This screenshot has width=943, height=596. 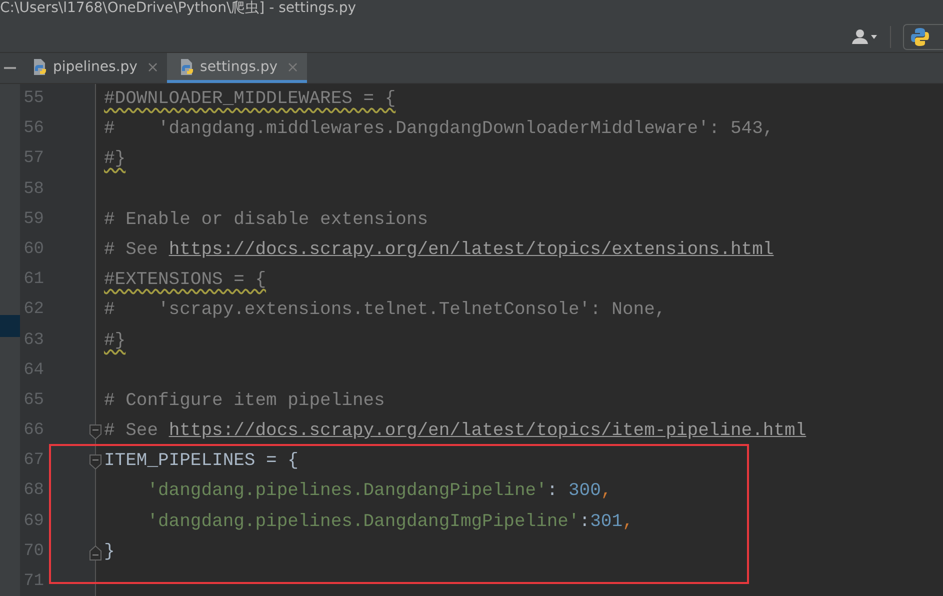 I want to click on code-line: # 'dangdang.middlewares.DangdangDownloaderMiddleware': 543,, so click(x=439, y=130).